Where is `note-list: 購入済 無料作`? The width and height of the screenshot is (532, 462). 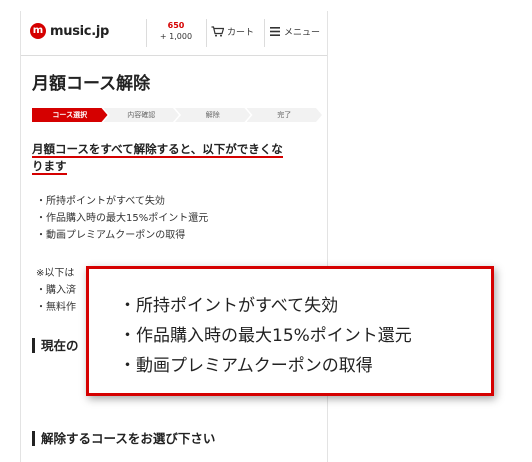 note-list: 購入済 無料作 is located at coordinates (56, 299).